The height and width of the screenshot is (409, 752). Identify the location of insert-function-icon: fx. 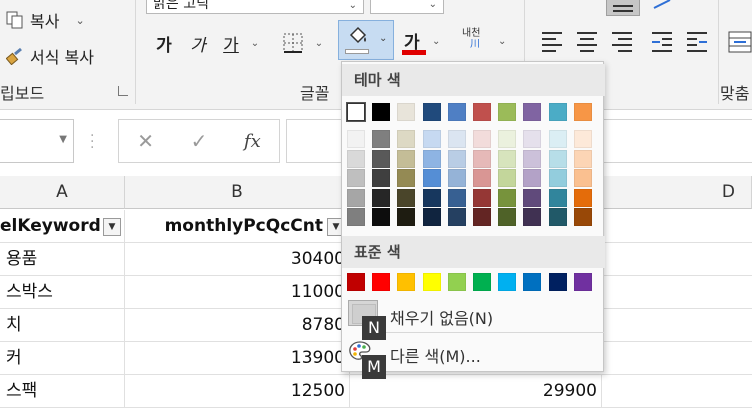
(252, 141).